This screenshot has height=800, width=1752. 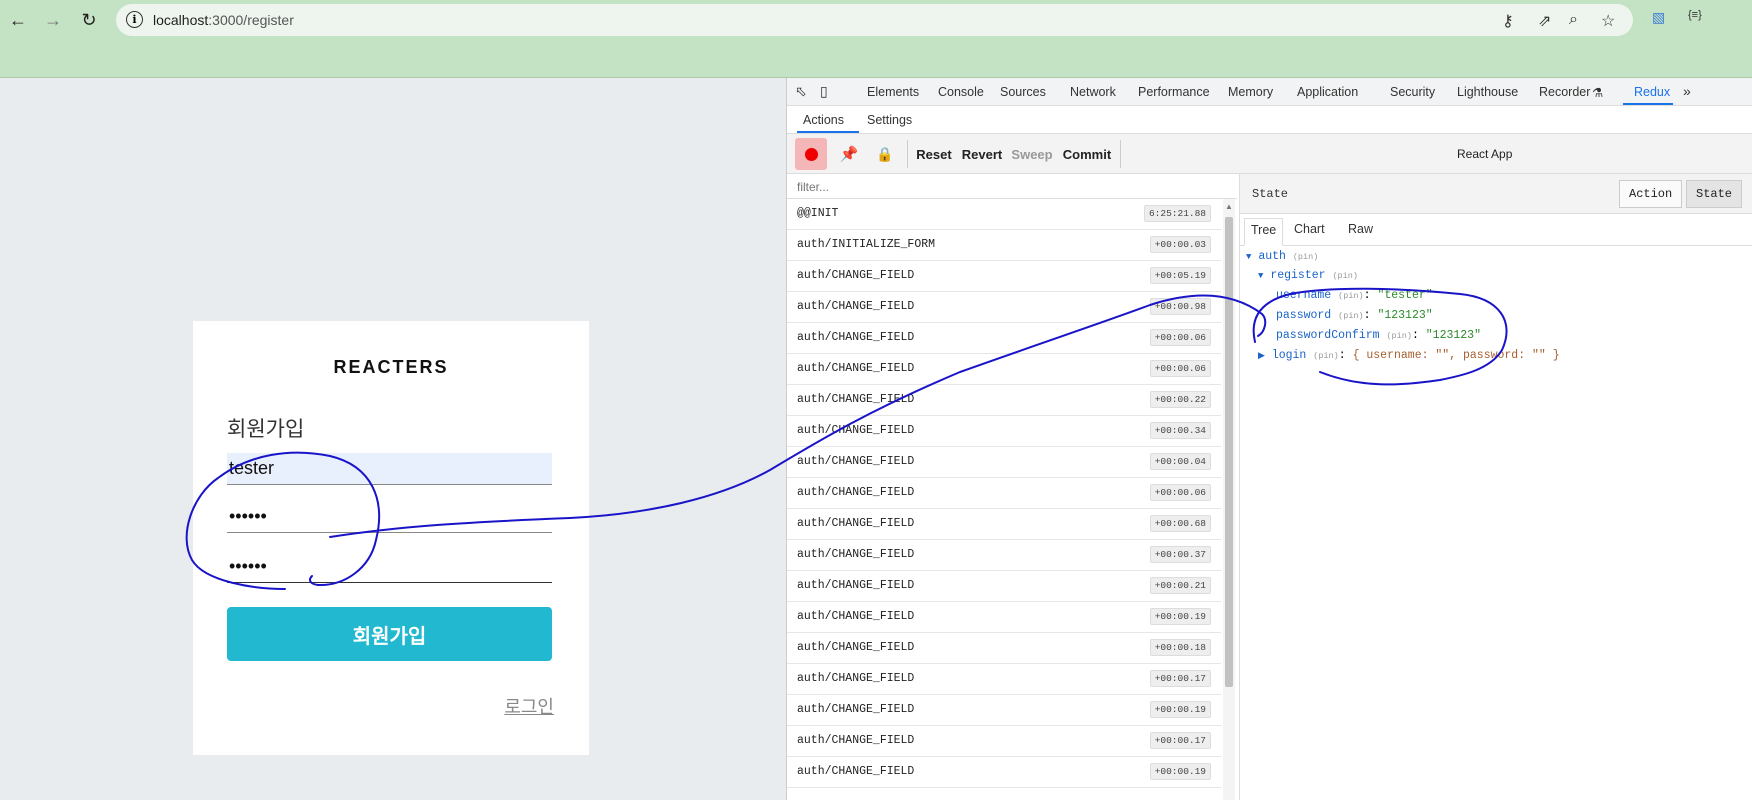 What do you see at coordinates (1012, 187) in the screenshot?
I see `action-filter-input` at bounding box center [1012, 187].